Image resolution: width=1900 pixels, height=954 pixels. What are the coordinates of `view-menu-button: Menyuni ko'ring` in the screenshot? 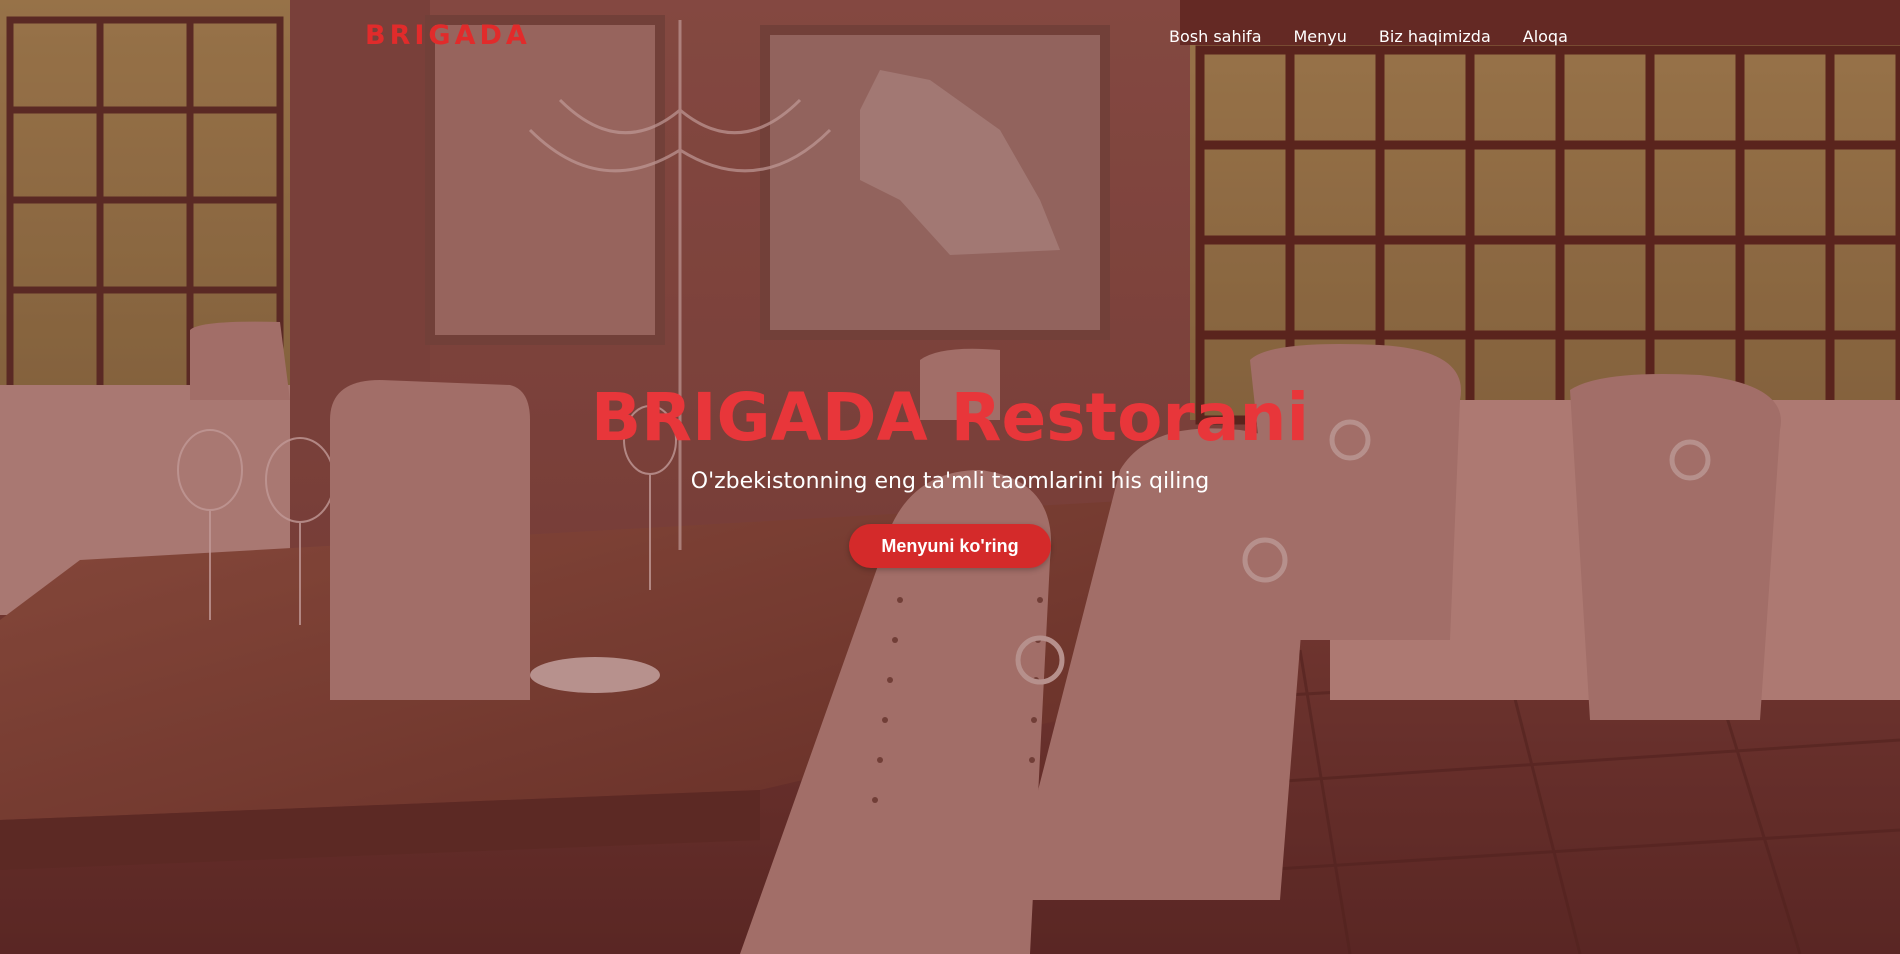 It's located at (950, 546).